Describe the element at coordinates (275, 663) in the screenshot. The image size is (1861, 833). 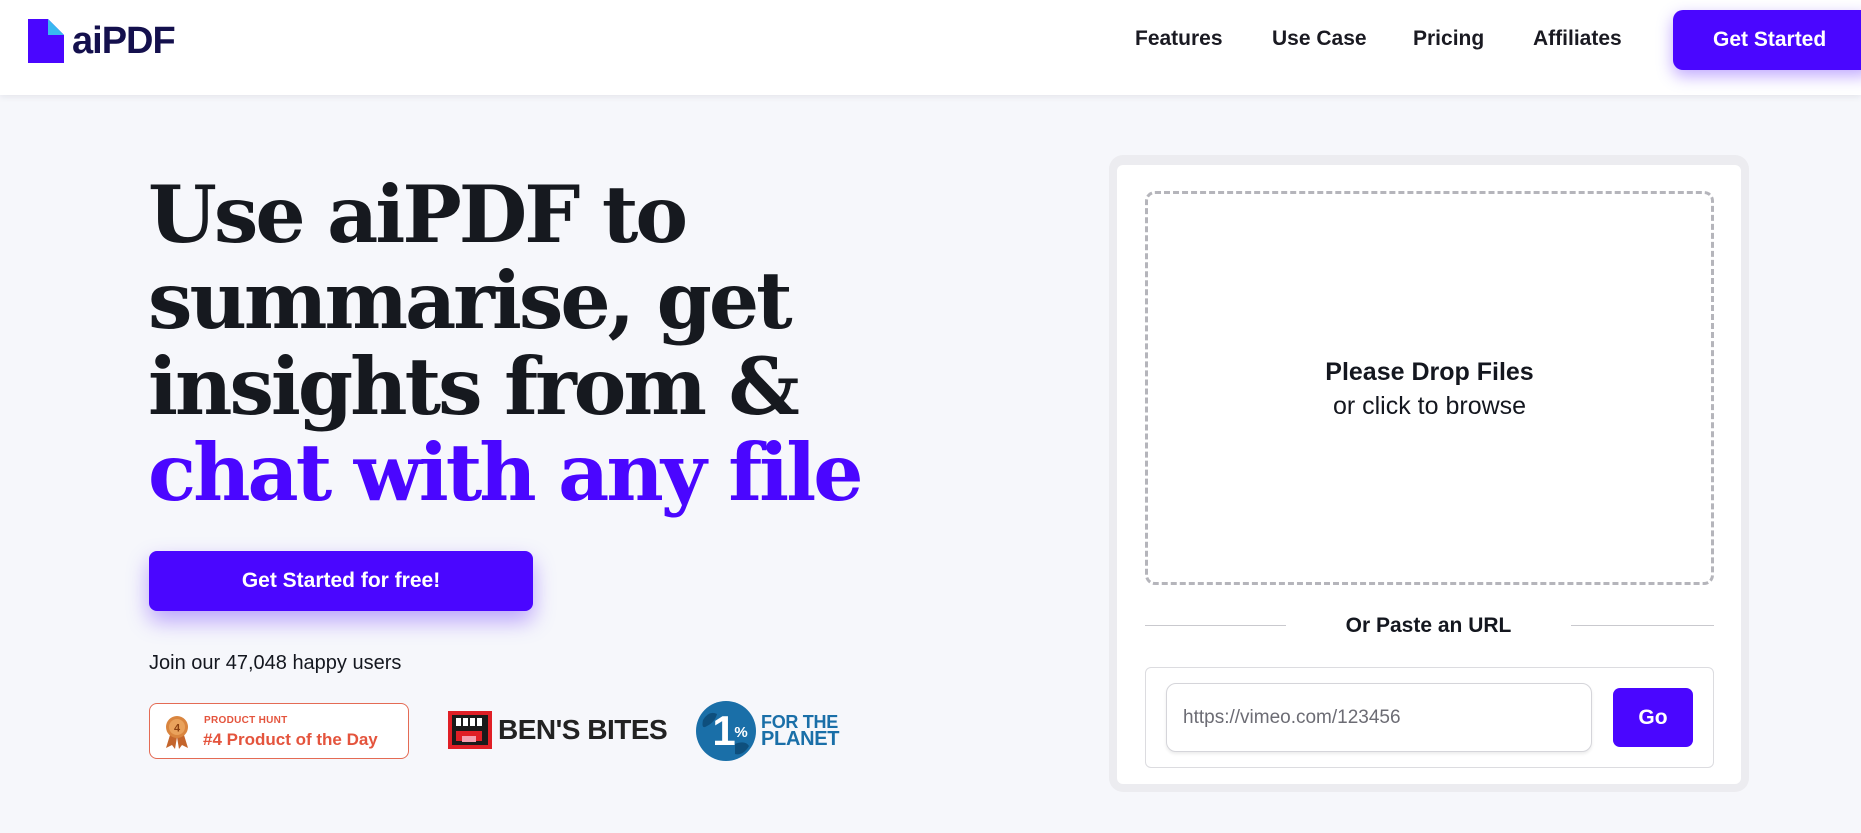
I see `join-users-text: Join our 47,048 happy users` at that location.